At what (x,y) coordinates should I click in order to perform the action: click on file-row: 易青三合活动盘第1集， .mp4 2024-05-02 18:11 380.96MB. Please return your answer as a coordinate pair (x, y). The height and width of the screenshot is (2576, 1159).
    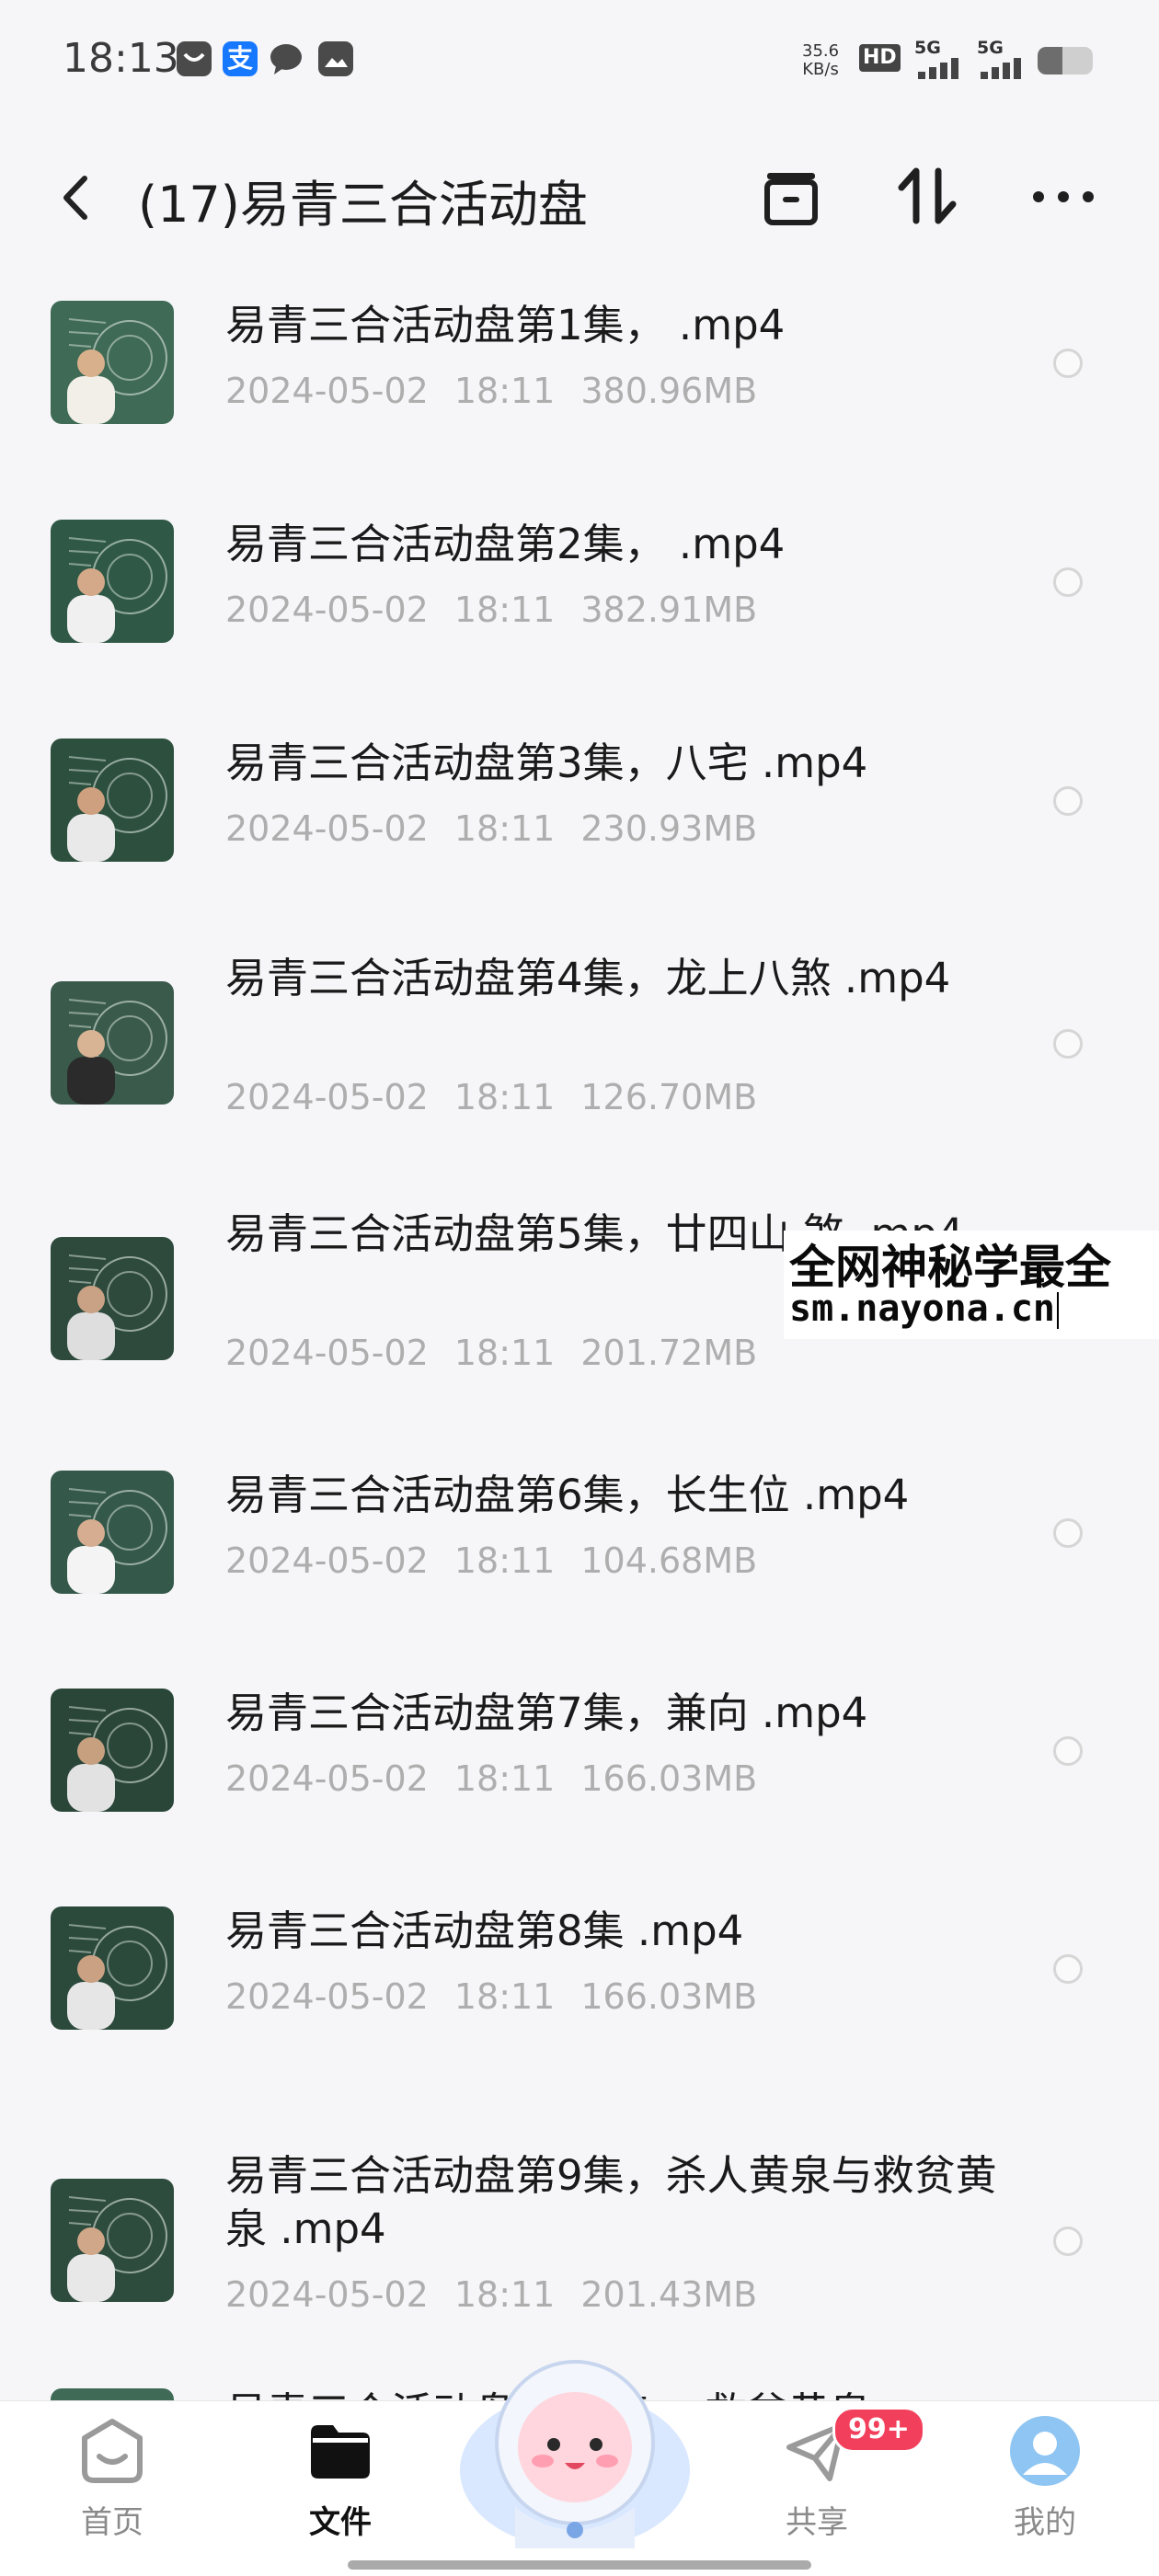
    Looking at the image, I should click on (579, 386).